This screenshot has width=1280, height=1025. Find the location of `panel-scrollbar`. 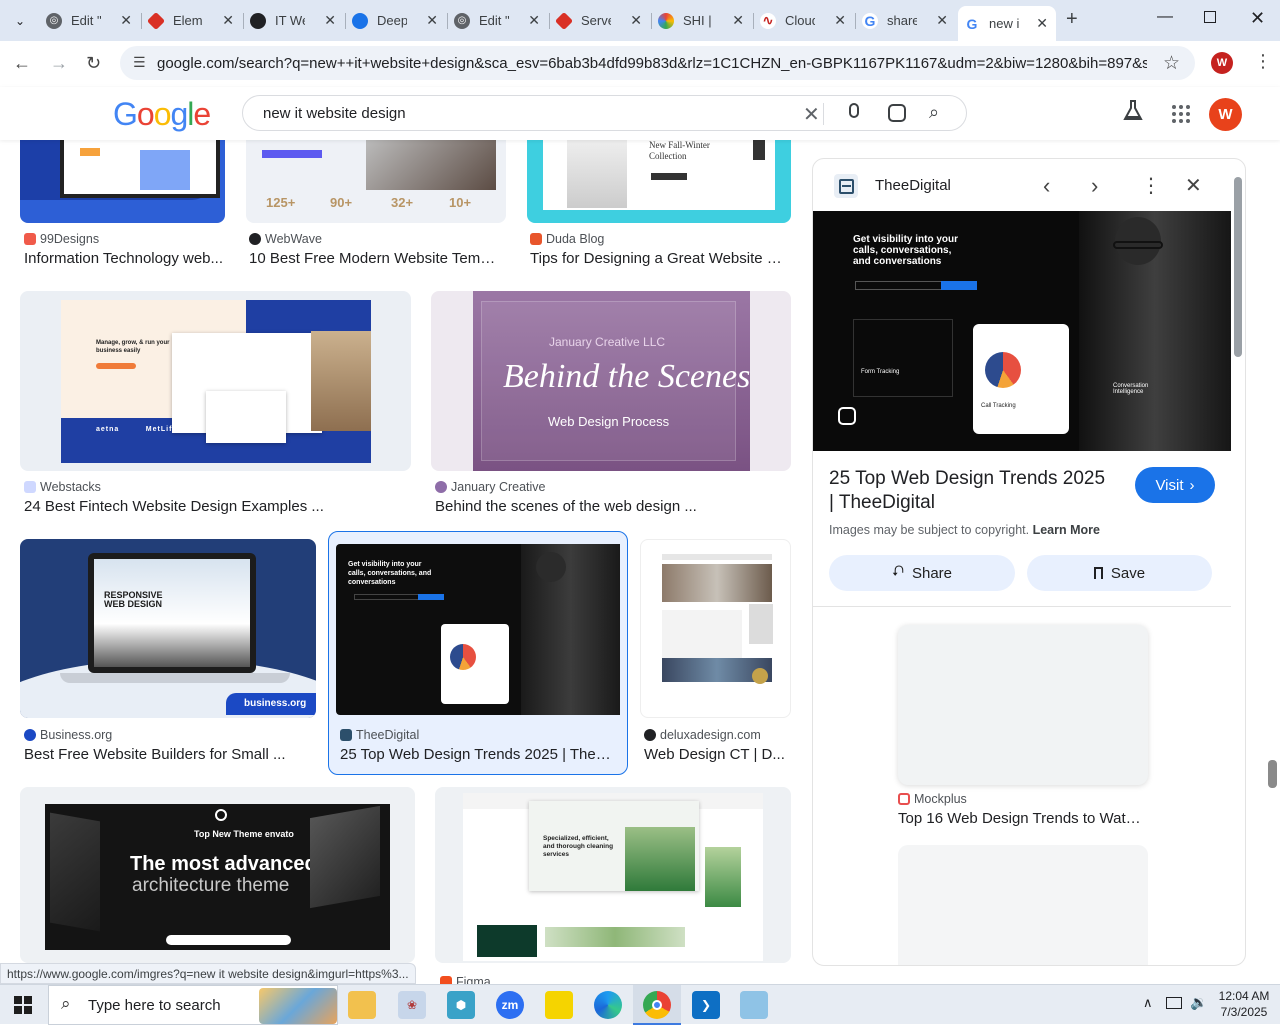

panel-scrollbar is located at coordinates (1238, 267).